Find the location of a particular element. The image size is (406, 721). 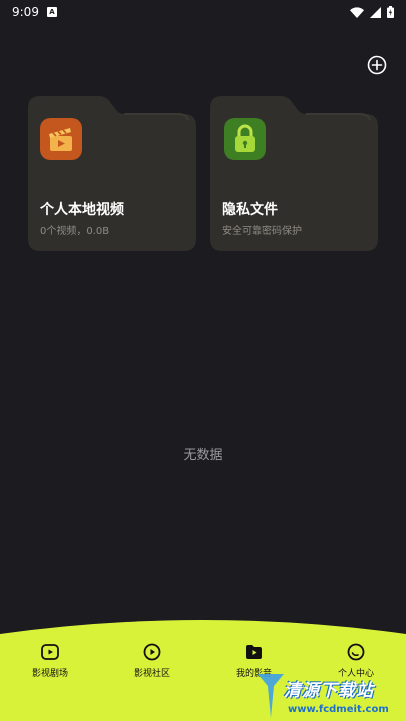

play-circle-icon is located at coordinates (152, 652).